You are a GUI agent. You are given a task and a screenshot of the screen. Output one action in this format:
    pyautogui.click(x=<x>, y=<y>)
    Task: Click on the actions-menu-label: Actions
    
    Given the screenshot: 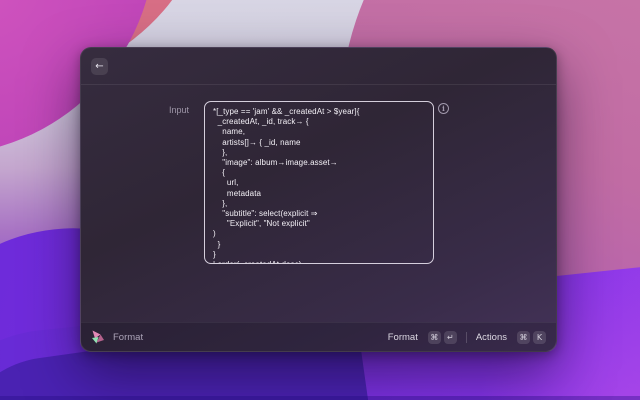 What is the action you would take?
    pyautogui.click(x=491, y=337)
    